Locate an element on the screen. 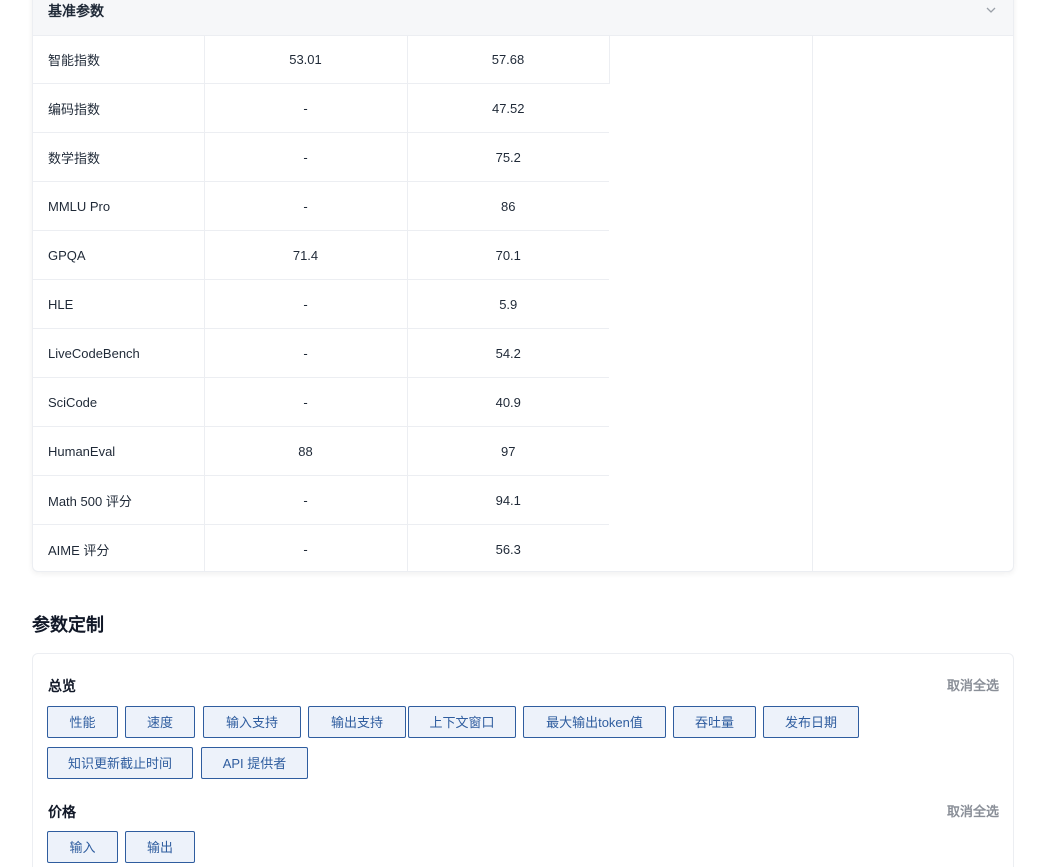  chevron-down-icon is located at coordinates (991, 10).